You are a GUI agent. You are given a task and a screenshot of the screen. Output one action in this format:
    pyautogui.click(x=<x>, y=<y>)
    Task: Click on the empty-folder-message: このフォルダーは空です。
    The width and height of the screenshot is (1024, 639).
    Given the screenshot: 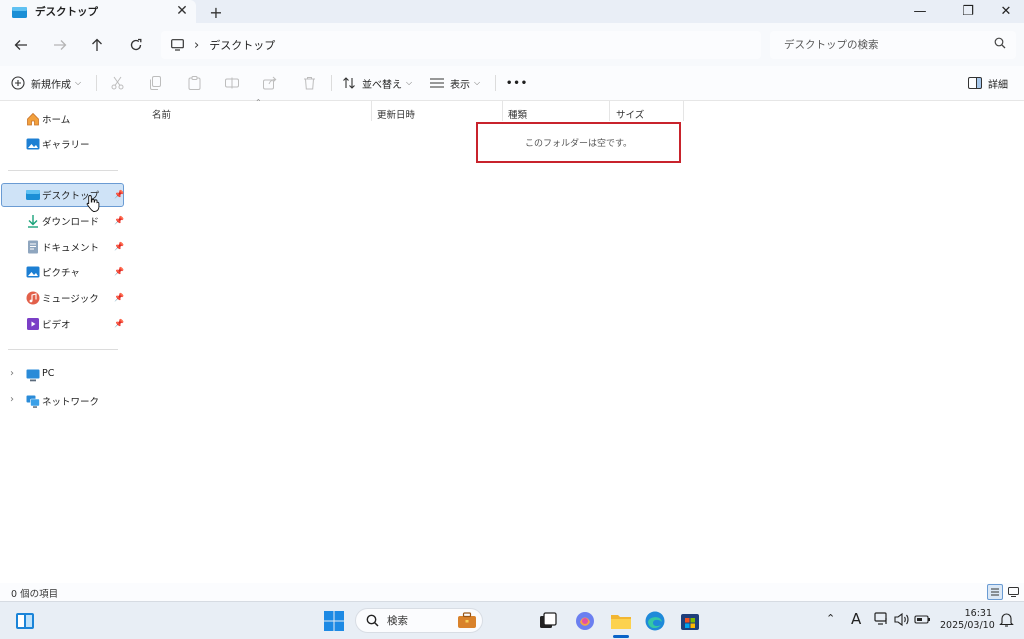 What is the action you would take?
    pyautogui.click(x=578, y=142)
    